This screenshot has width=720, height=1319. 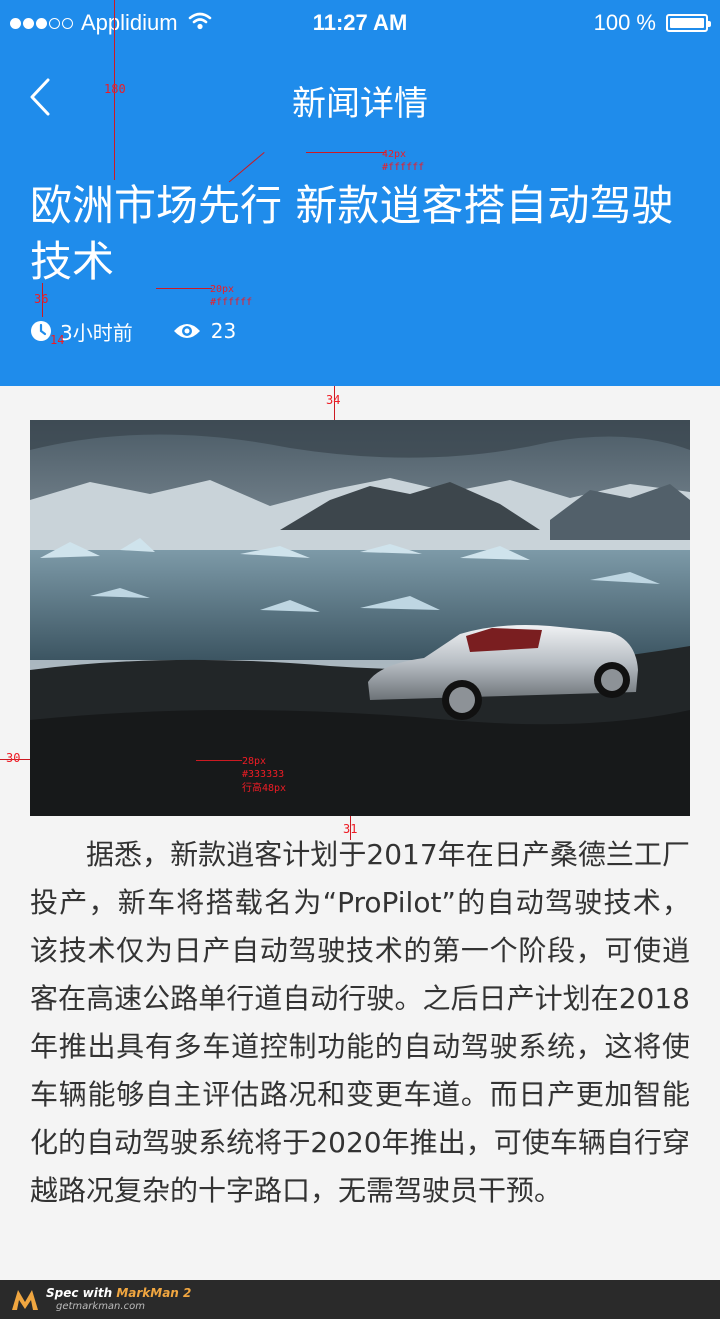 I want to click on annotation-headline-size: 42px, so click(x=394, y=154).